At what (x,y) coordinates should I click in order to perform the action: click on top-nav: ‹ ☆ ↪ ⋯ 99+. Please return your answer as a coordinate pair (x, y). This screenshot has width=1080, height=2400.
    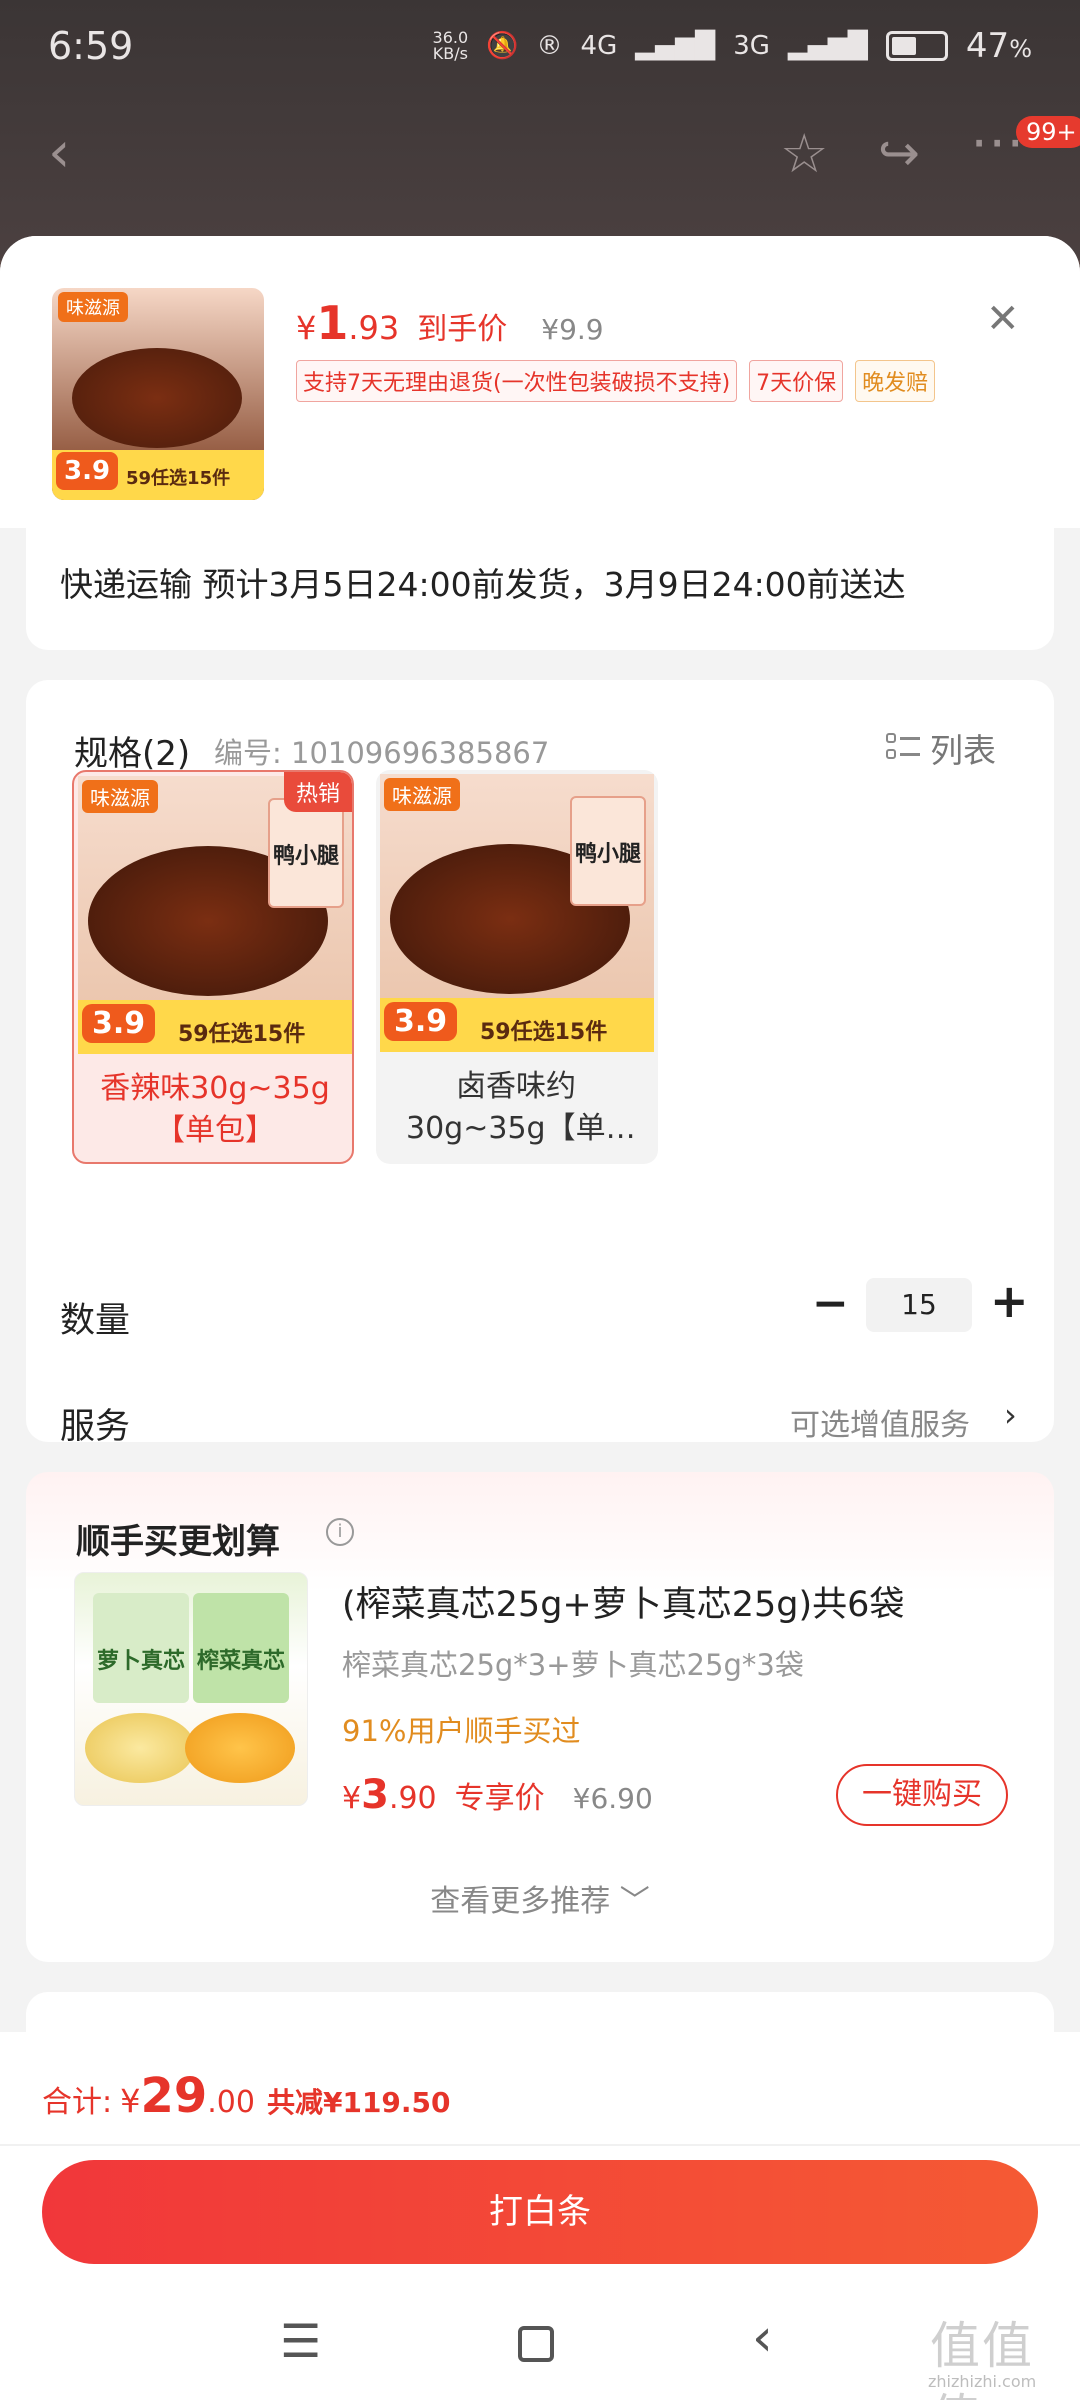
    Looking at the image, I should click on (540, 155).